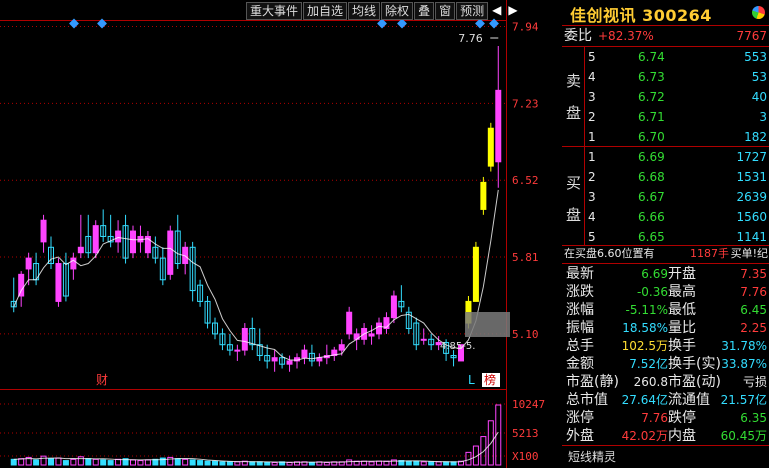  Describe the element at coordinates (512, 11) in the screenshot. I see `next-arrow-icon: ▶` at that location.